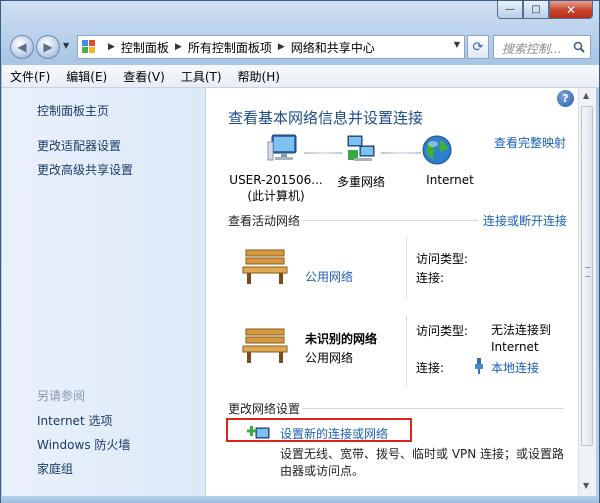 The width and height of the screenshot is (600, 503). Describe the element at coordinates (361, 148) in the screenshot. I see `network-icon` at that location.